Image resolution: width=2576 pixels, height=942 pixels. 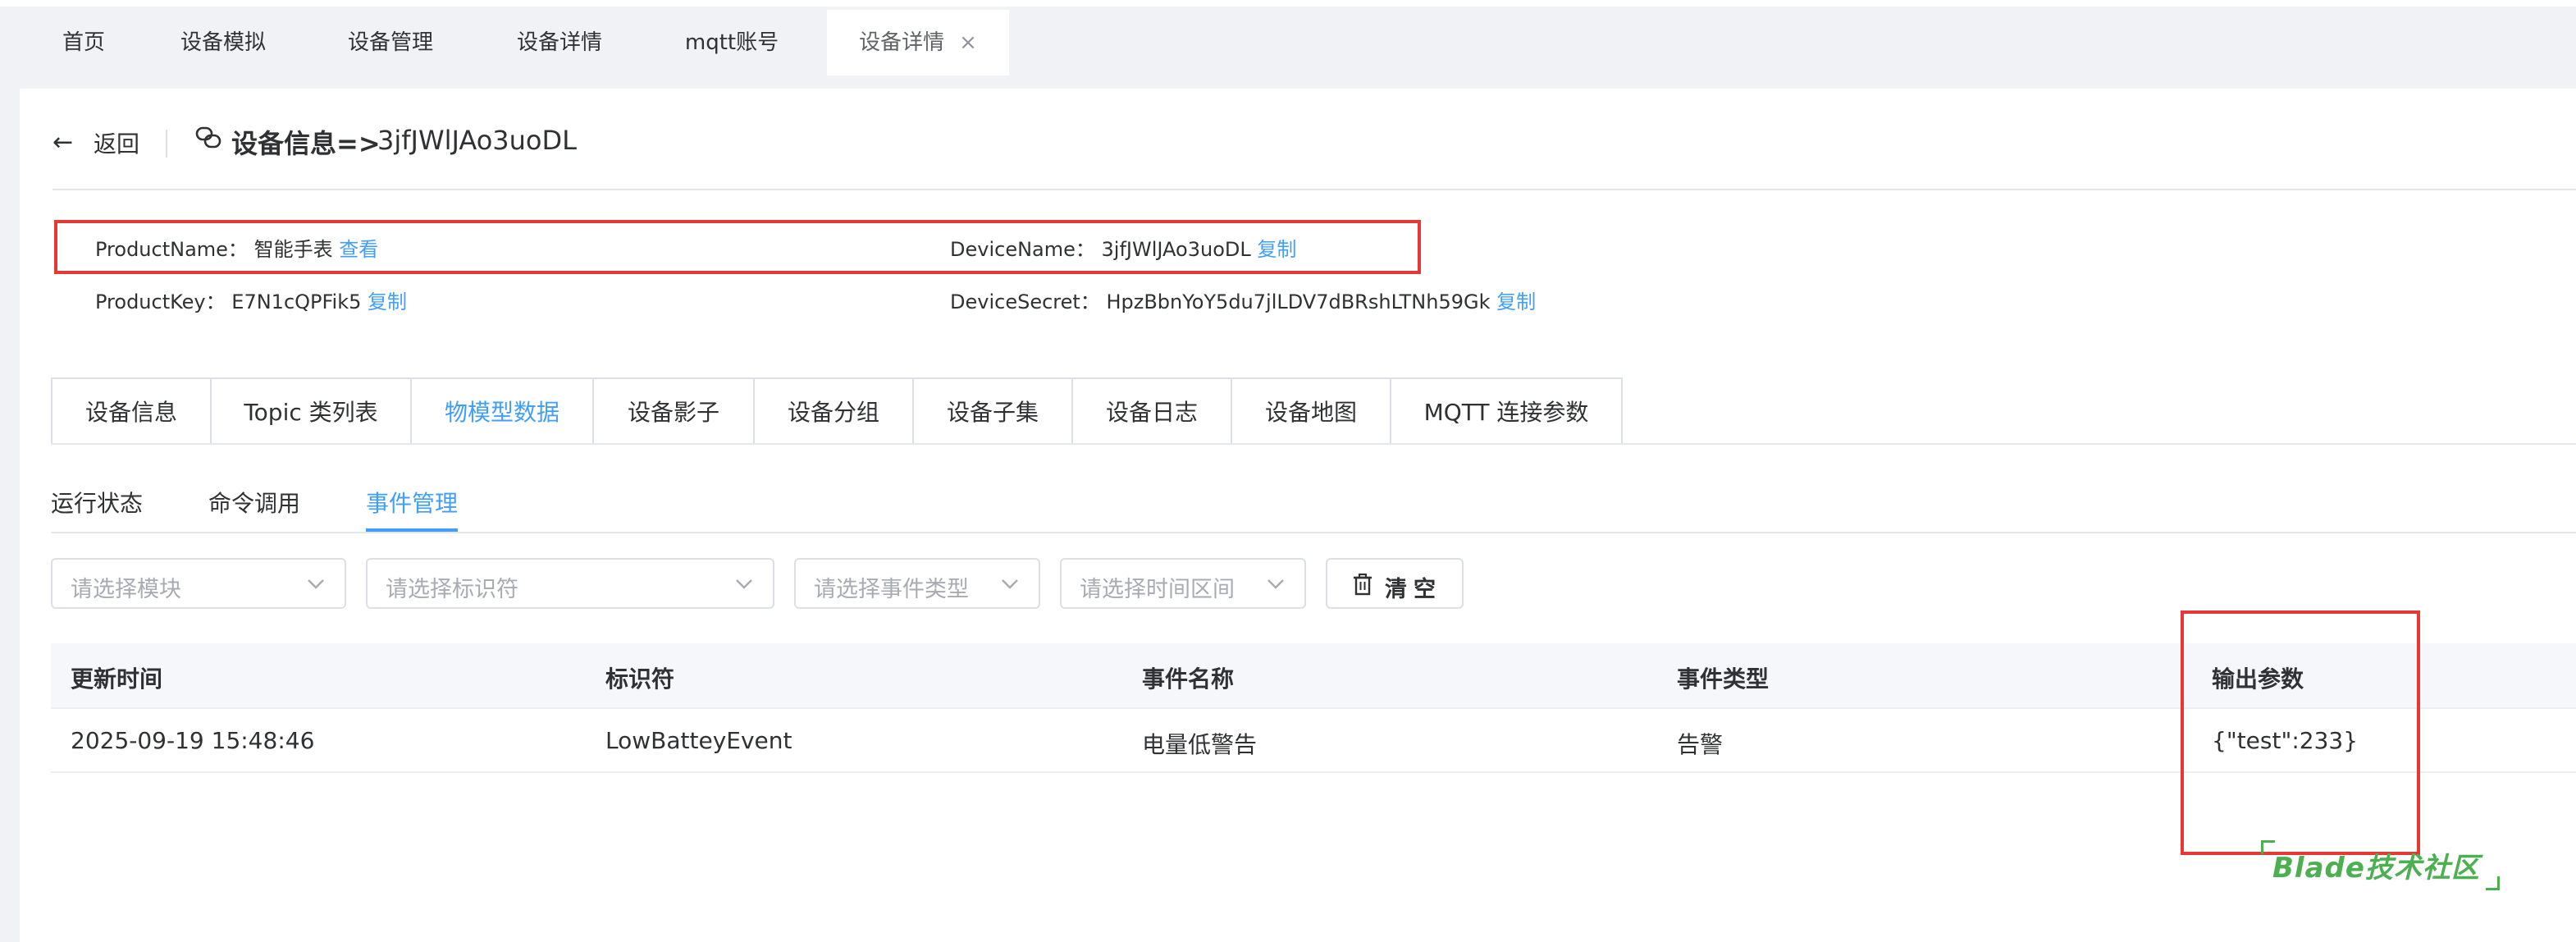 What do you see at coordinates (126, 589) in the screenshot?
I see `module-select-placeholder: 请选择模块` at bounding box center [126, 589].